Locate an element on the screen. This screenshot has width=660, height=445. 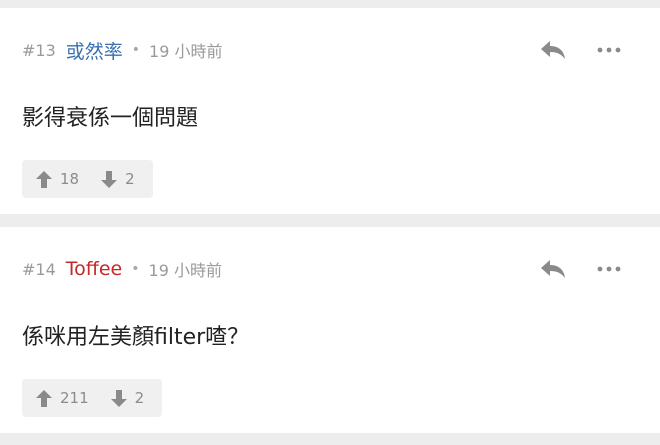
author-name: 或然率 is located at coordinates (94, 50).